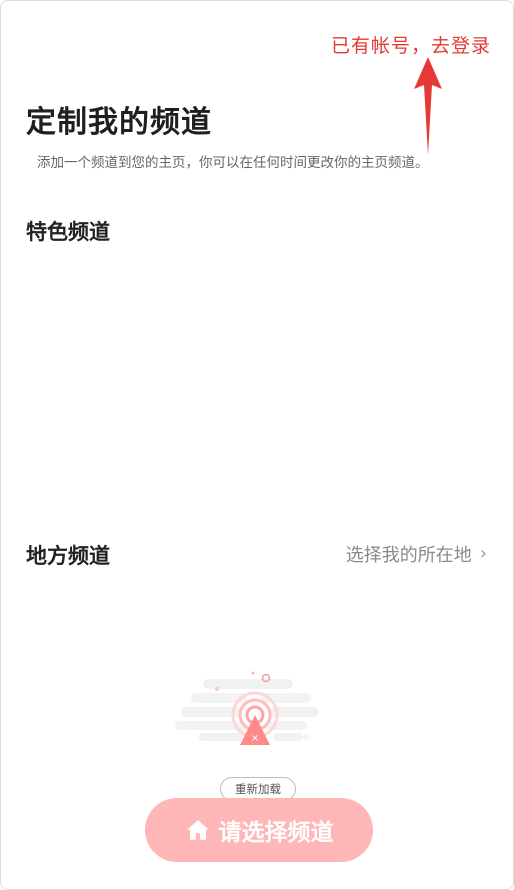 The image size is (514, 890). I want to click on choose-channel-button: 请选择频道, so click(259, 830).